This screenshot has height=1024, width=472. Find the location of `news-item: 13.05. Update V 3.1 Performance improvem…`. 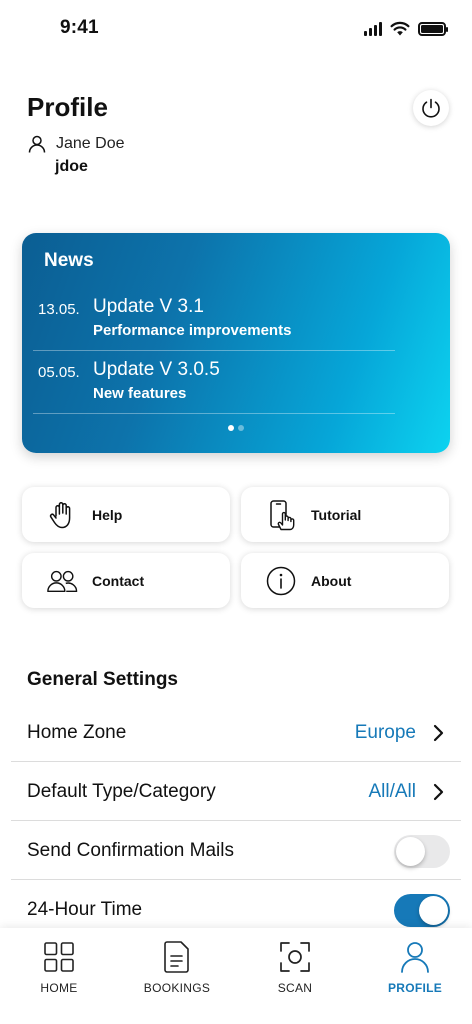

news-item: 13.05. Update V 3.1 Performance improvem… is located at coordinates (214, 319).